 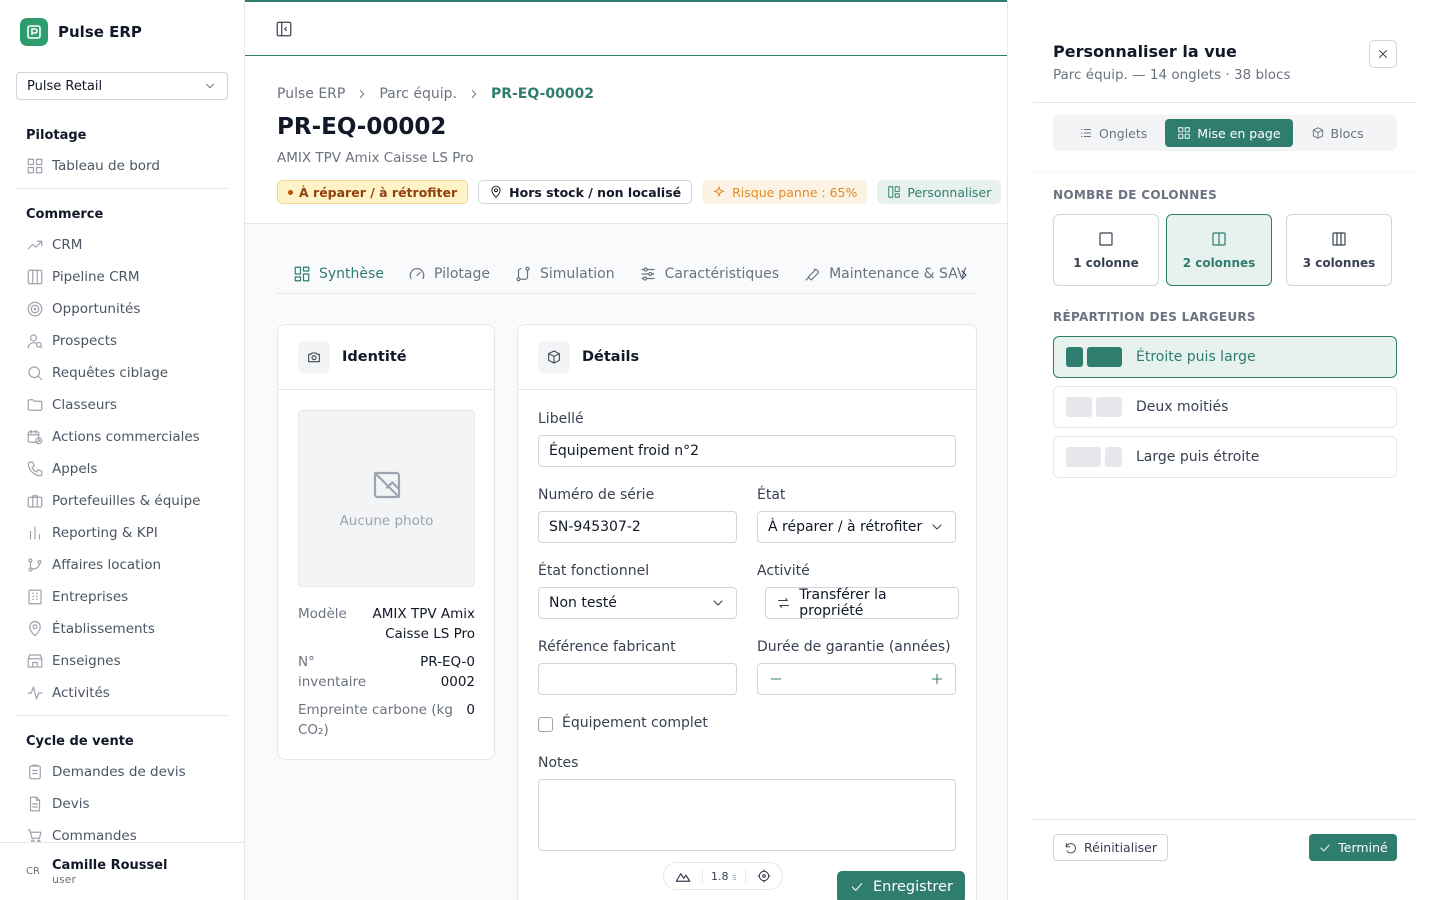 What do you see at coordinates (122, 437) in the screenshot?
I see `sidebar-item-actions-commerciales: Actions commerciales` at bounding box center [122, 437].